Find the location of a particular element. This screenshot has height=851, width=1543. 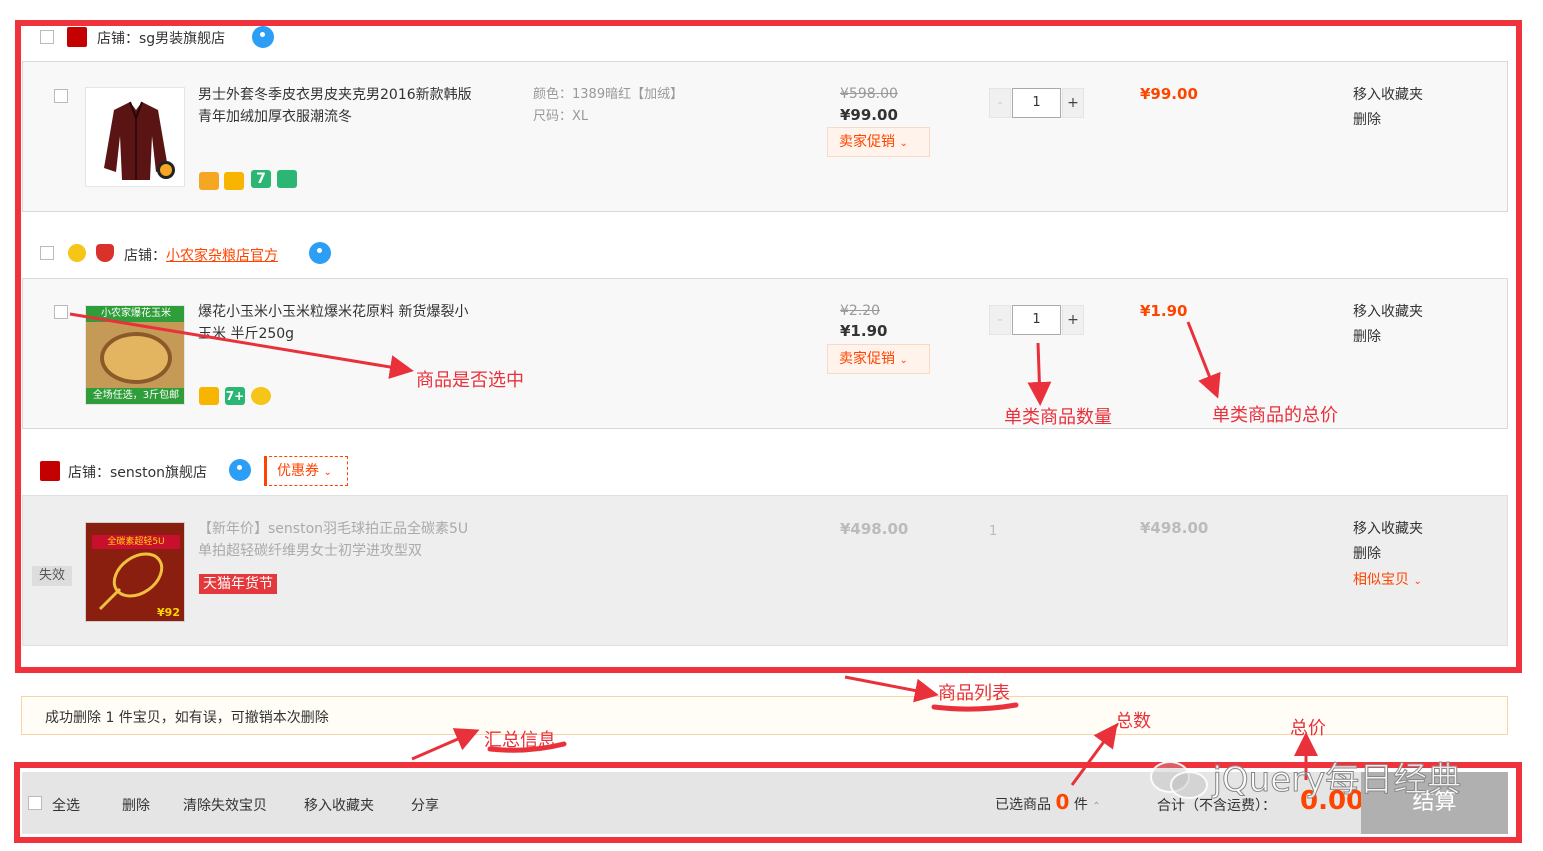

annotation-summary: 汇总信息 is located at coordinates (520, 740).